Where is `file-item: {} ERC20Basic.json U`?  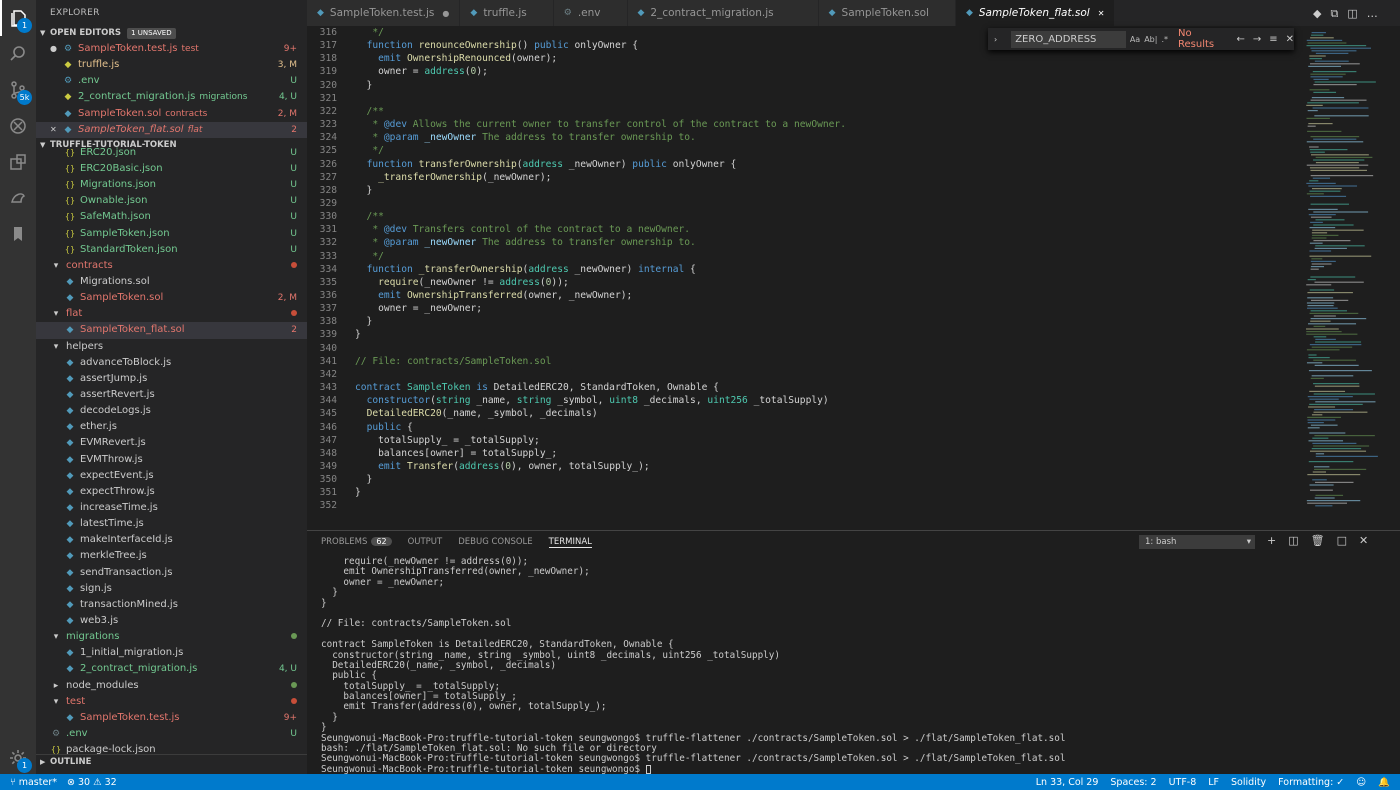
file-item: {} ERC20Basic.json U is located at coordinates (171, 169).